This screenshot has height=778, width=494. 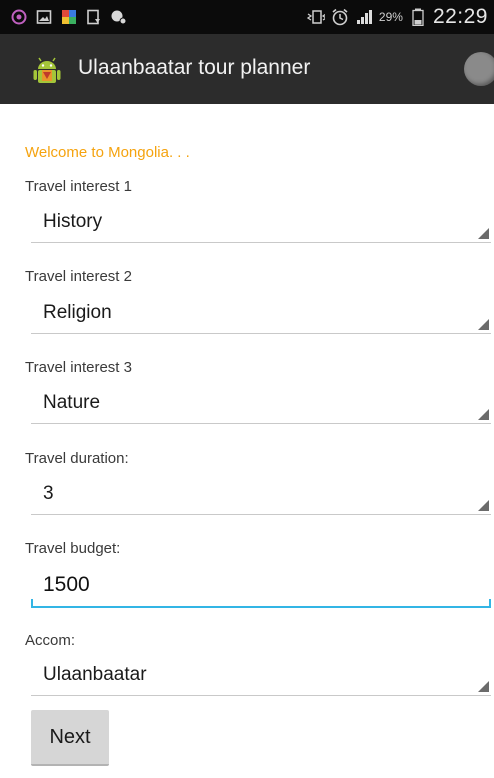 I want to click on travel-budget-label: Travel budget:, so click(x=73, y=548).